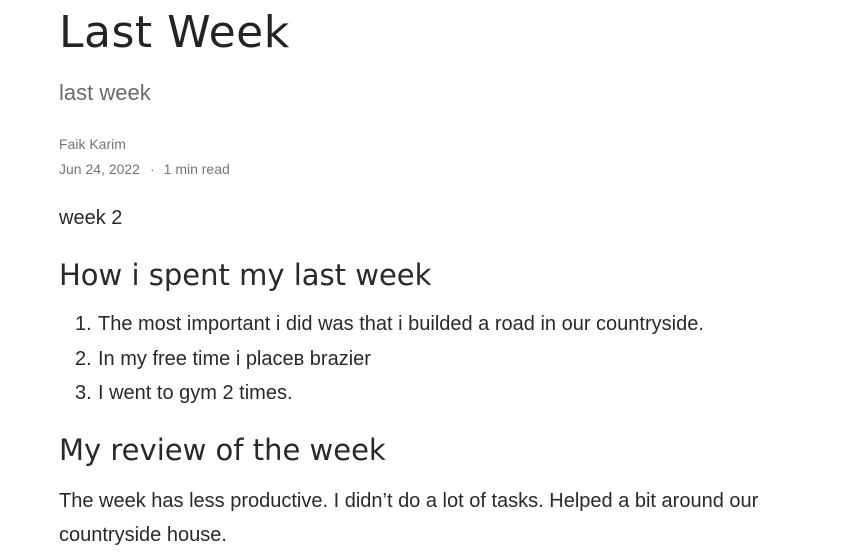 This screenshot has width=863, height=557. What do you see at coordinates (245, 275) in the screenshot?
I see `section-heading-spent: How i spent my last week` at bounding box center [245, 275].